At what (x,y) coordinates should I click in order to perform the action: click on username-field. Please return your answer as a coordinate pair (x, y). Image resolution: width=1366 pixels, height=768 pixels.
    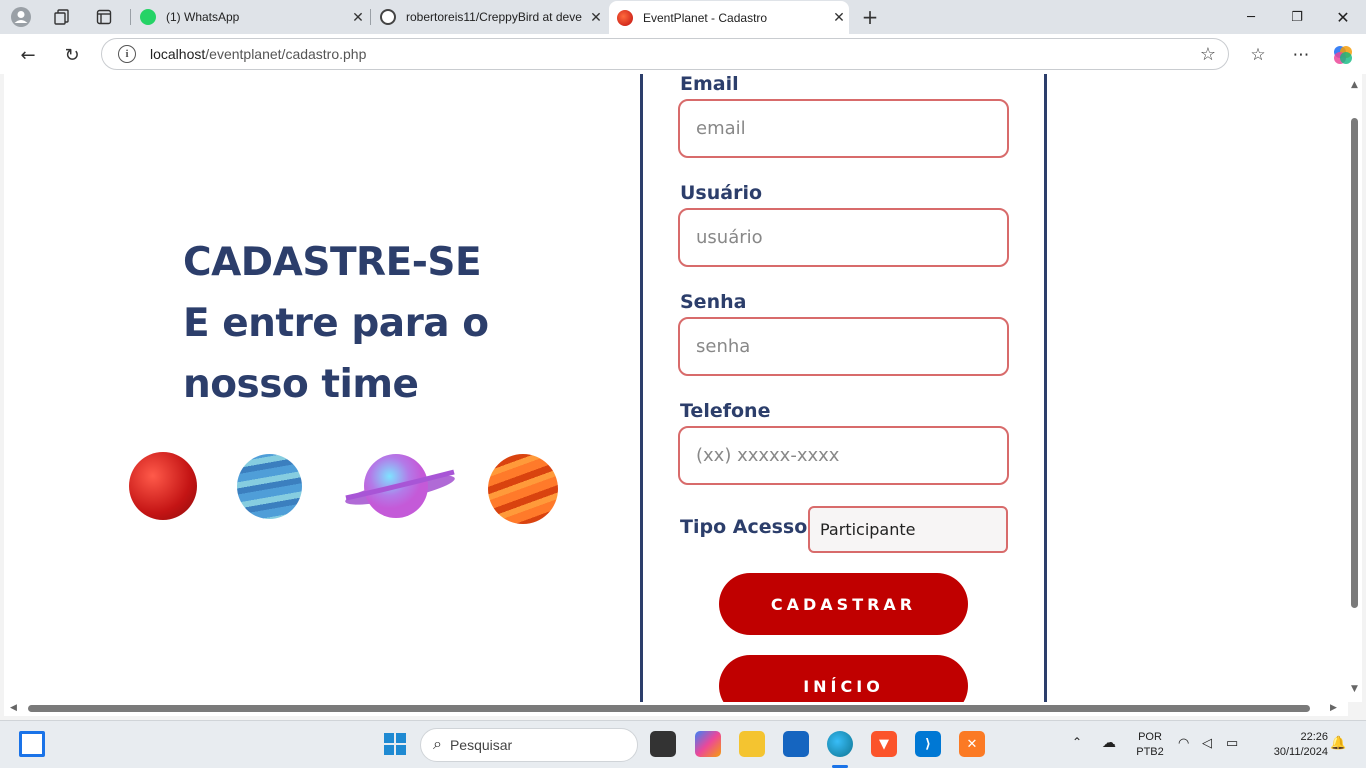
    Looking at the image, I should click on (843, 237).